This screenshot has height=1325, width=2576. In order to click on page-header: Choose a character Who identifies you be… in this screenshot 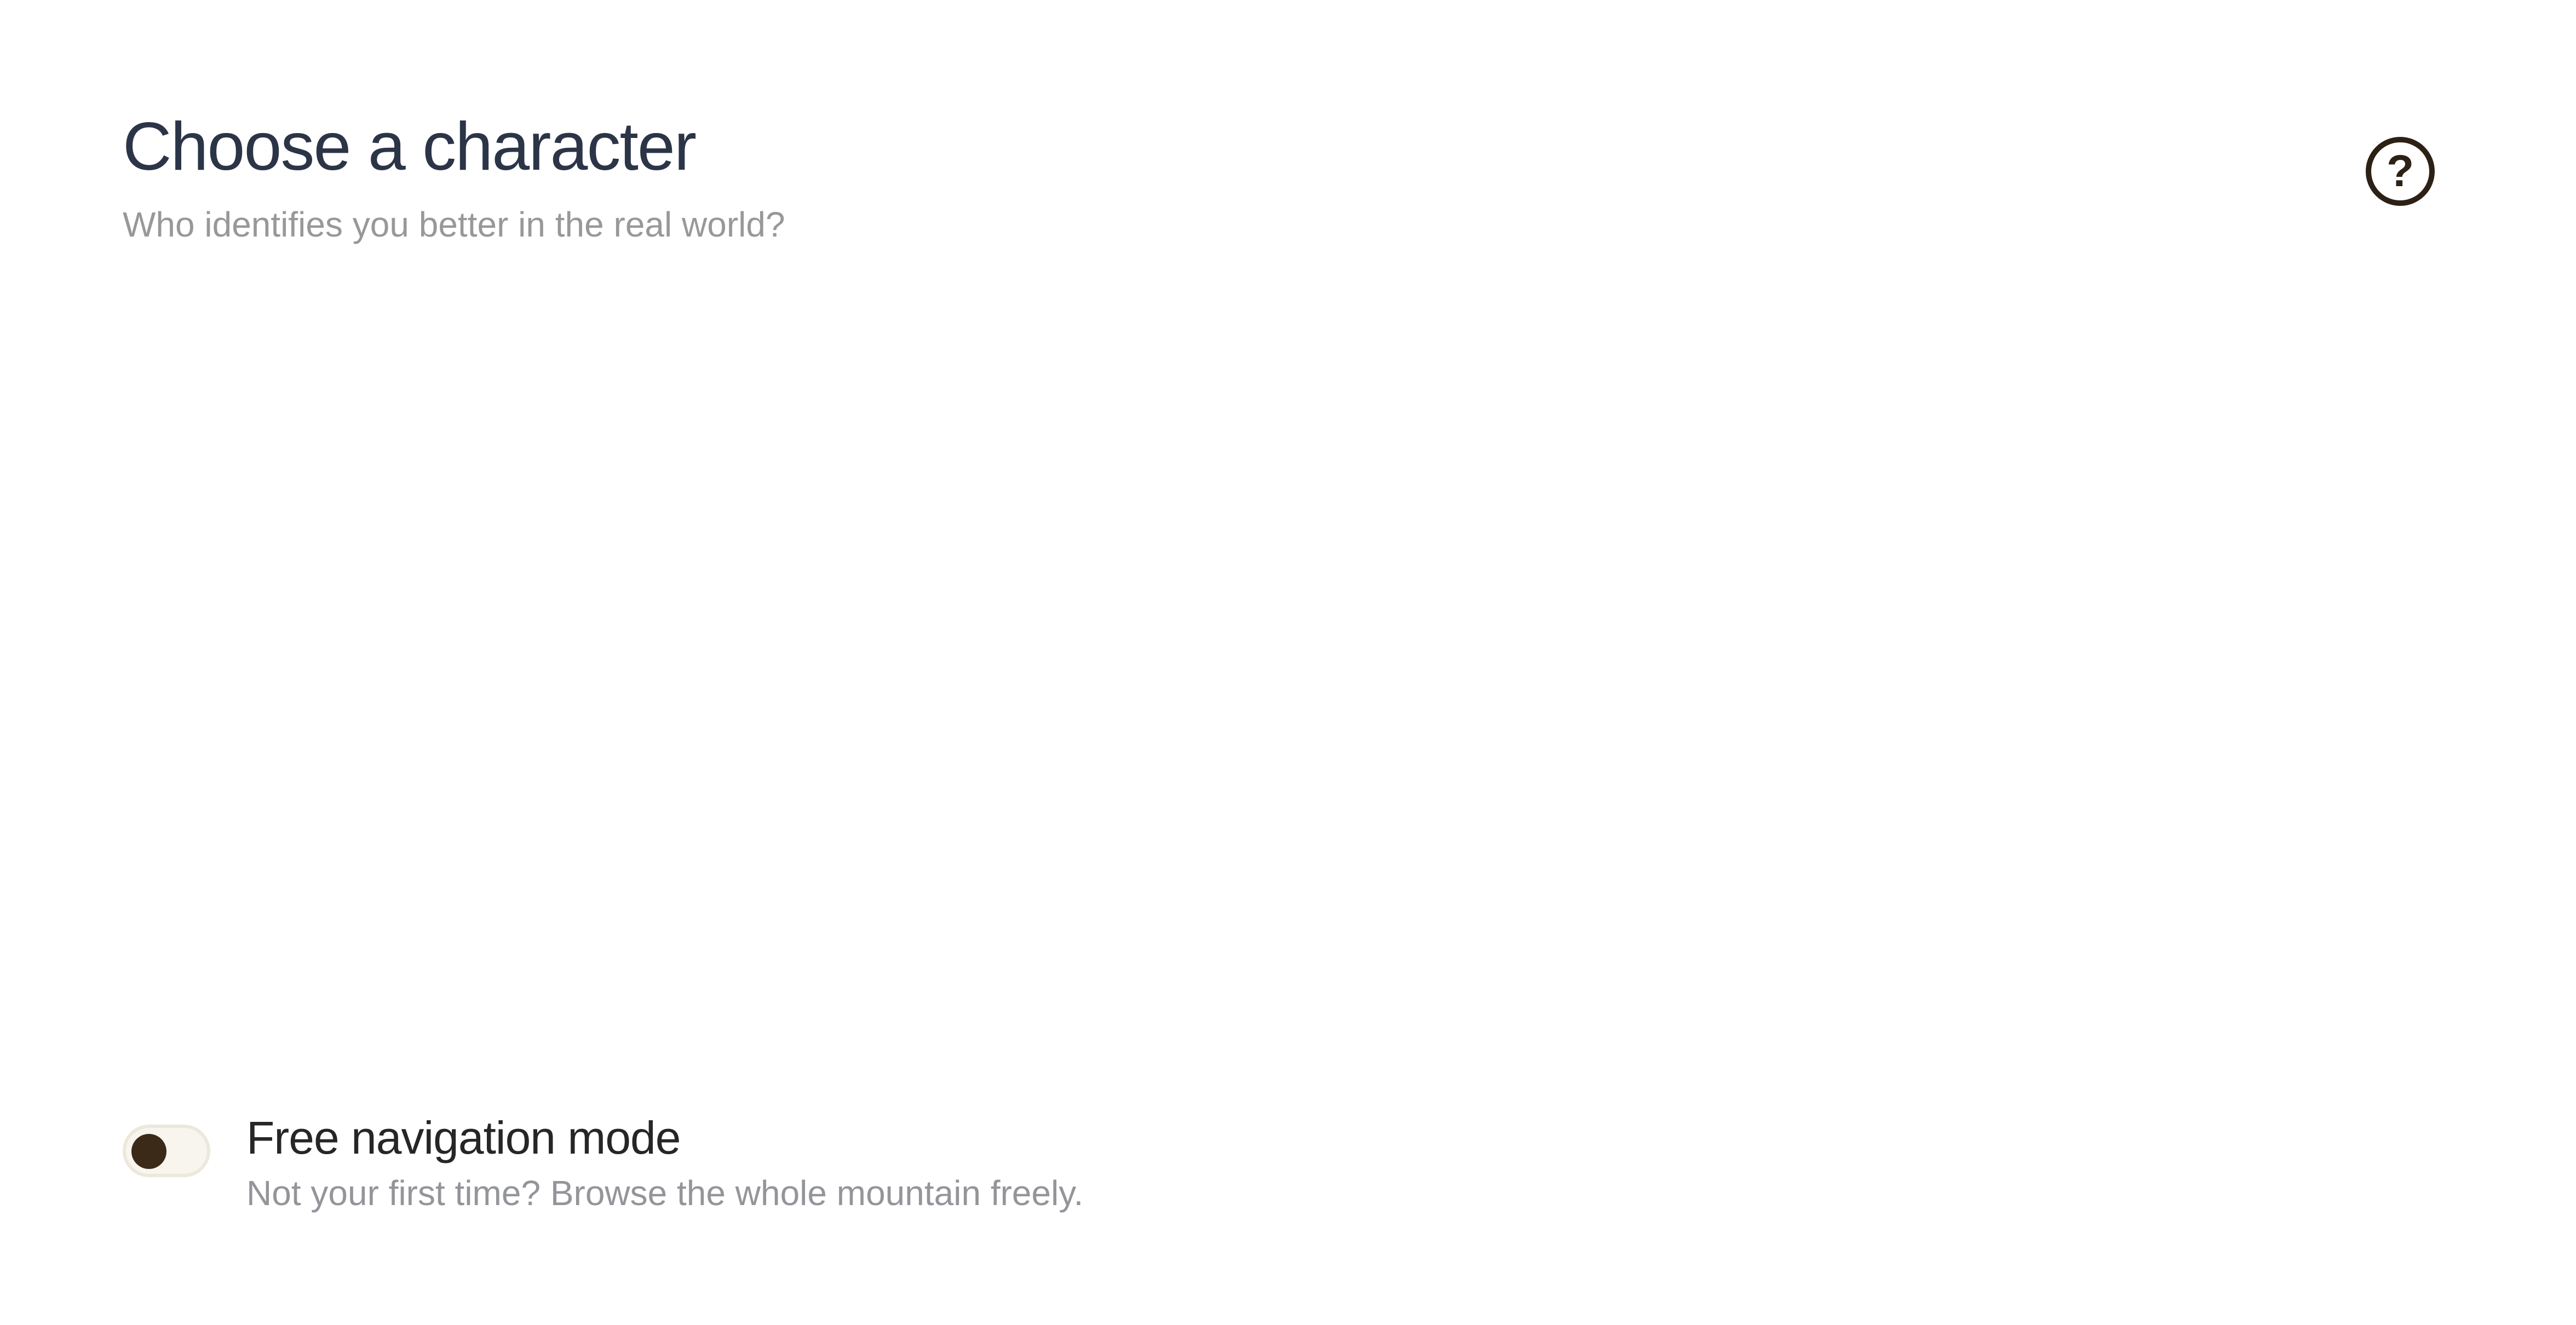, I will do `click(454, 178)`.